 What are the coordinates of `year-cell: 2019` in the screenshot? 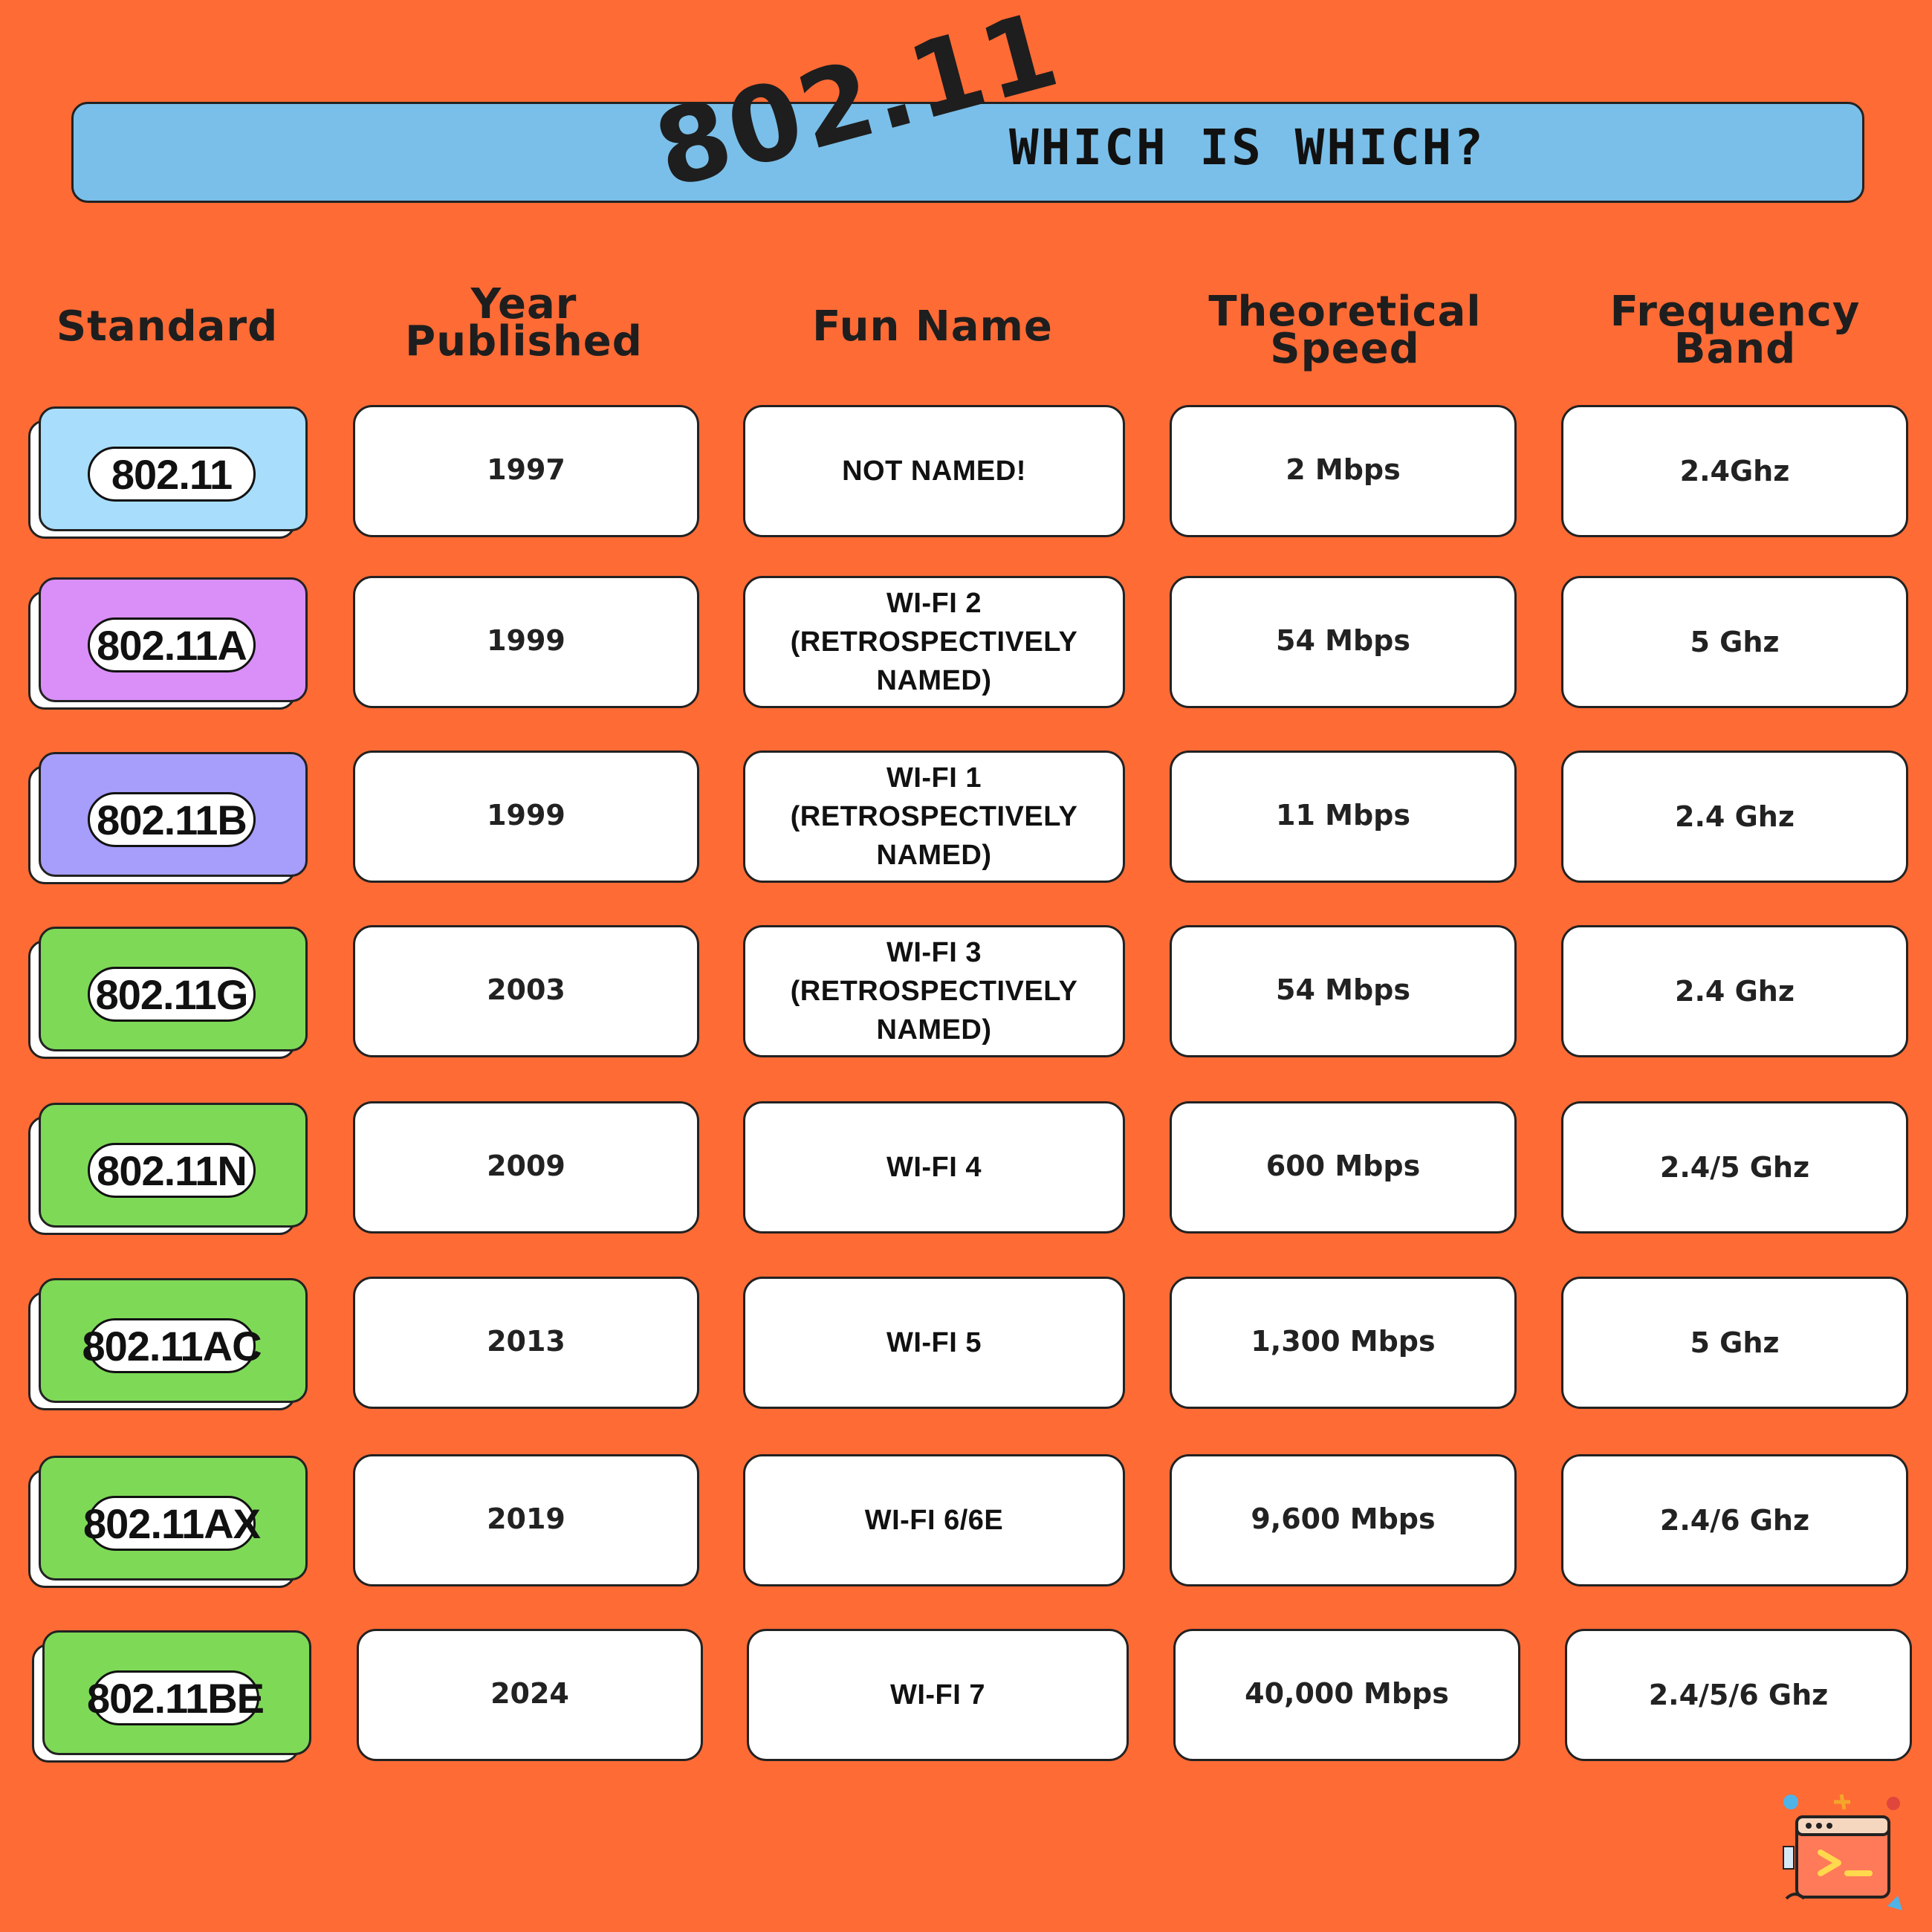 It's located at (526, 1520).